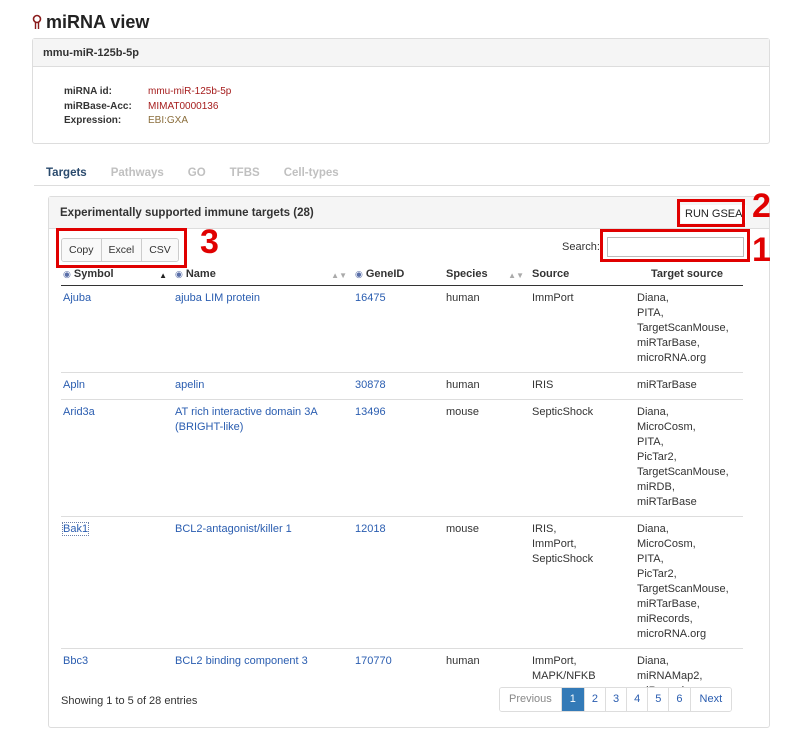  Describe the element at coordinates (75, 528) in the screenshot. I see `symbol-link: Bak1` at that location.